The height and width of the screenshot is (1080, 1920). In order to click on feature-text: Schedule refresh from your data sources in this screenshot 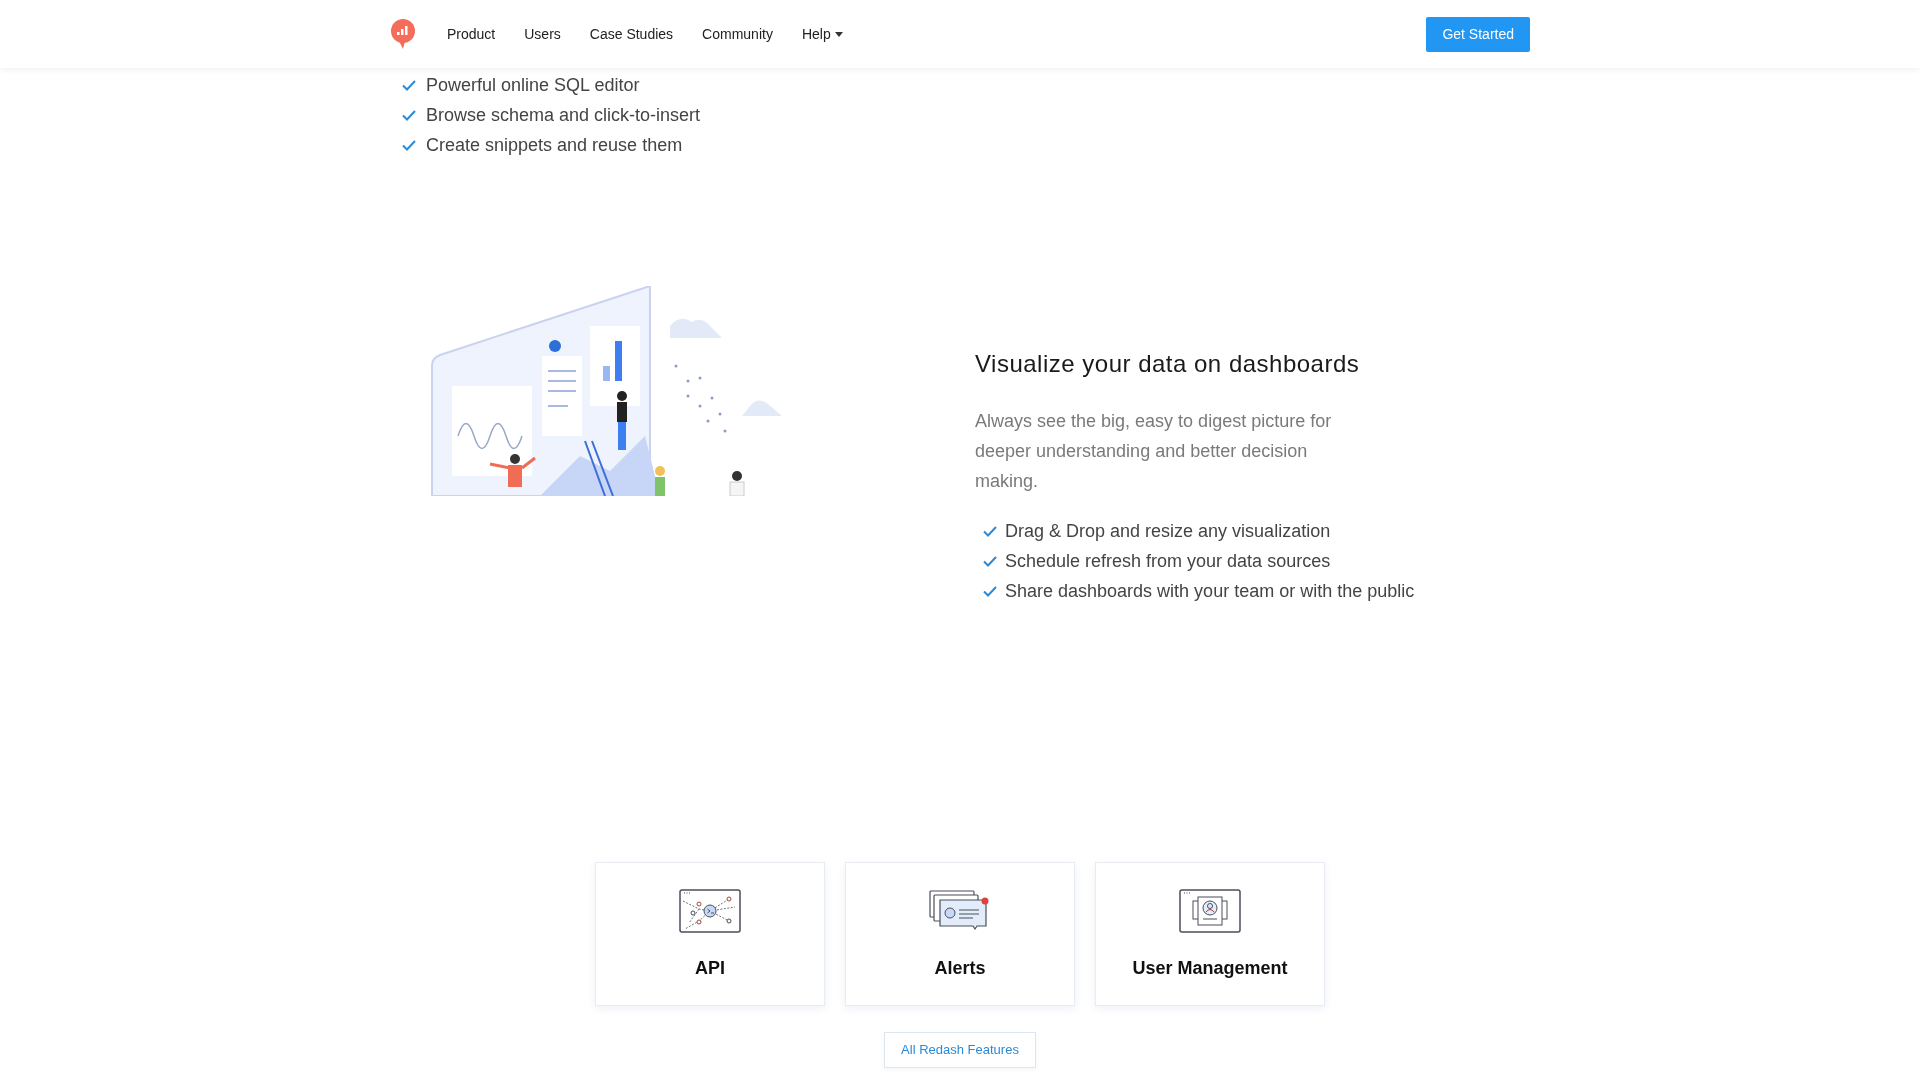, I will do `click(1168, 561)`.